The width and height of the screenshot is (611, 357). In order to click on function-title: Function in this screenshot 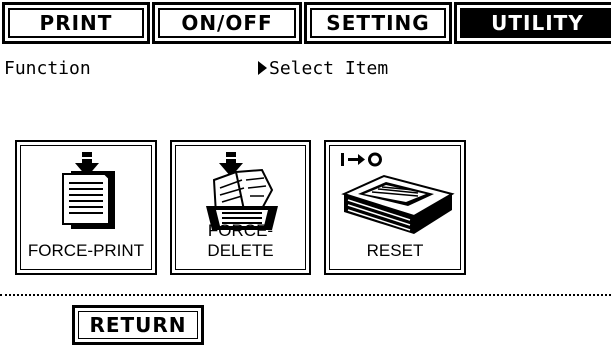, I will do `click(47, 68)`.